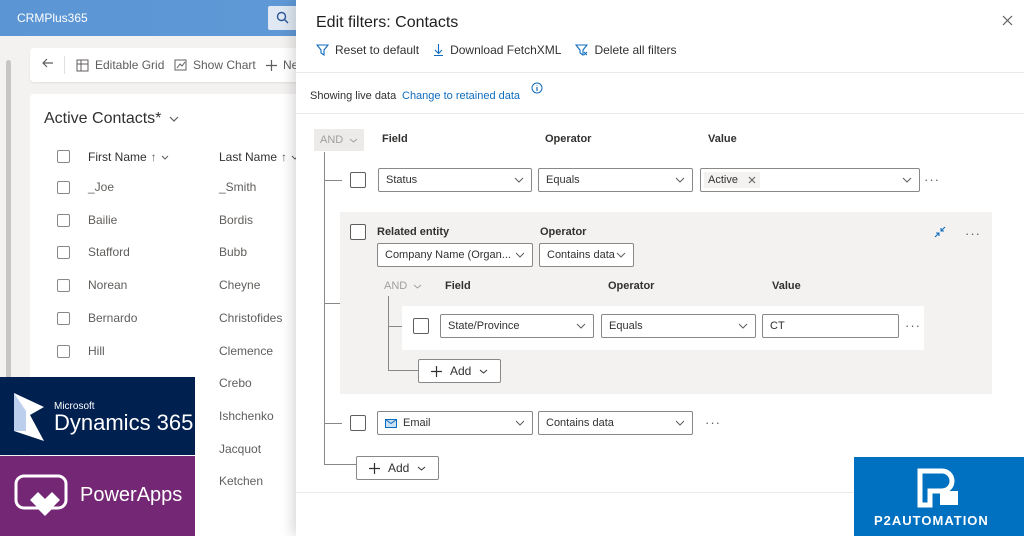 The width and height of the screenshot is (1024, 536). I want to click on plus-icon, so click(436, 371).